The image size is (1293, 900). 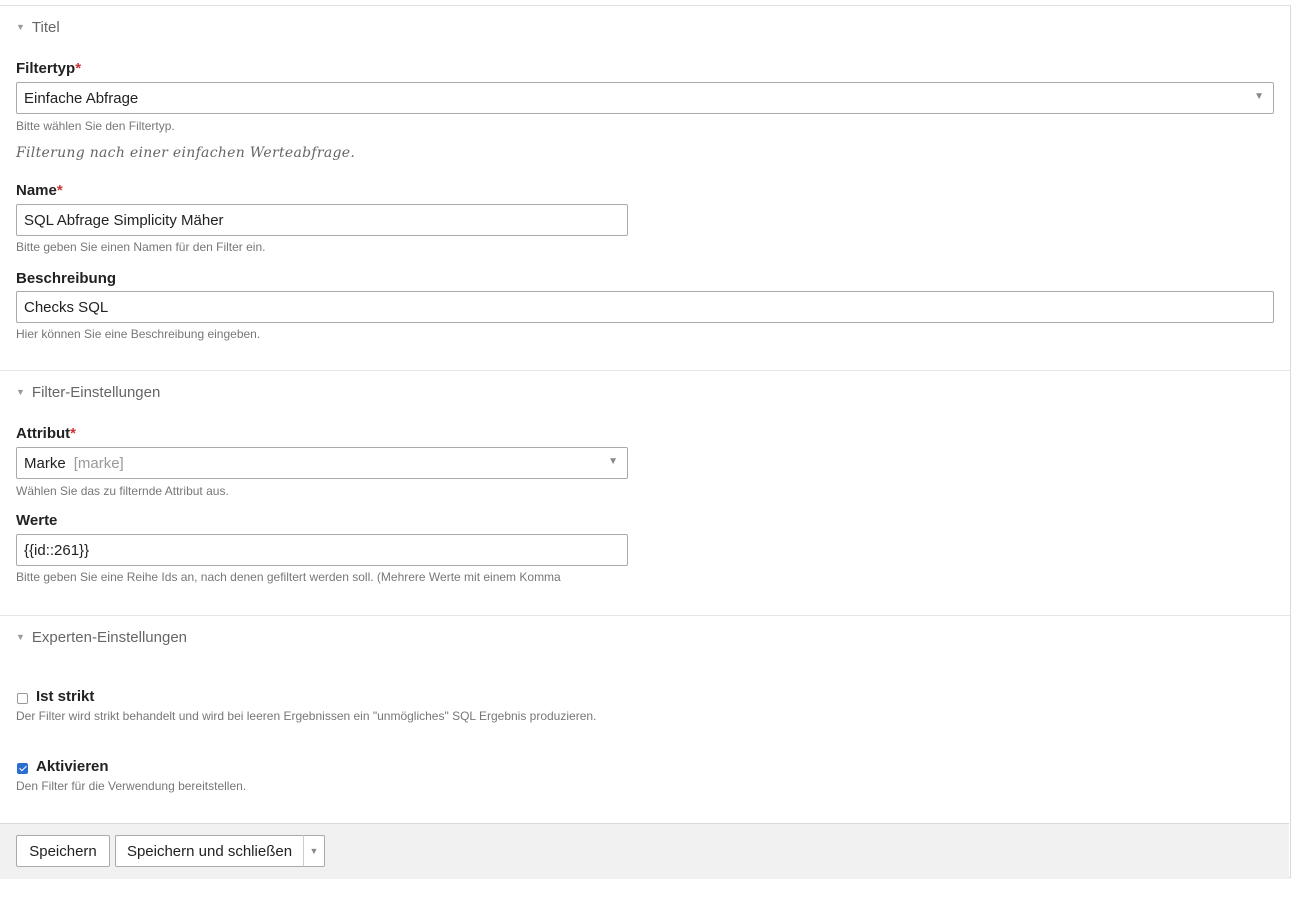 I want to click on save-button: Speichern, so click(x=63, y=851).